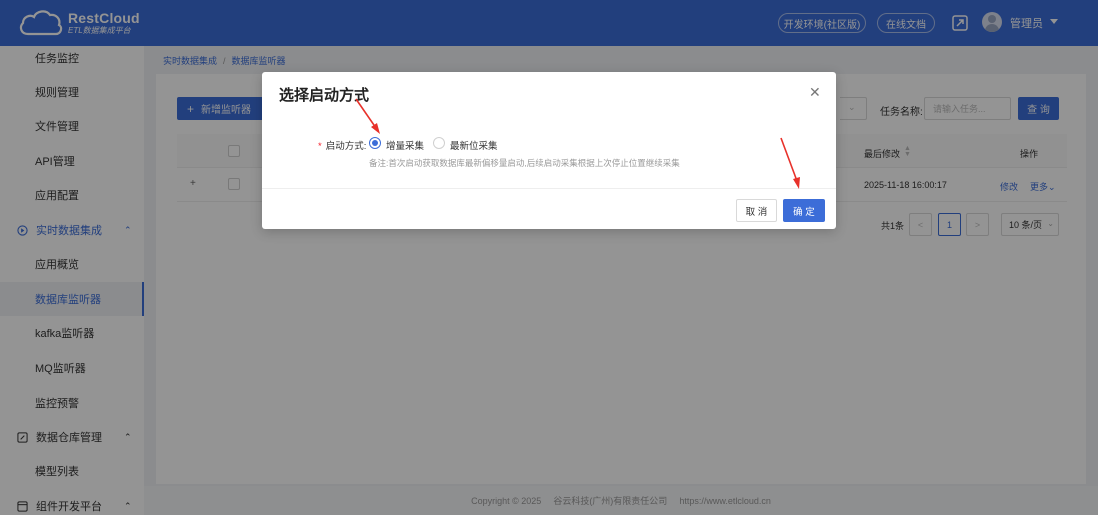 The image size is (1098, 515). Describe the element at coordinates (375, 143) in the screenshot. I see `radio-incremental` at that location.